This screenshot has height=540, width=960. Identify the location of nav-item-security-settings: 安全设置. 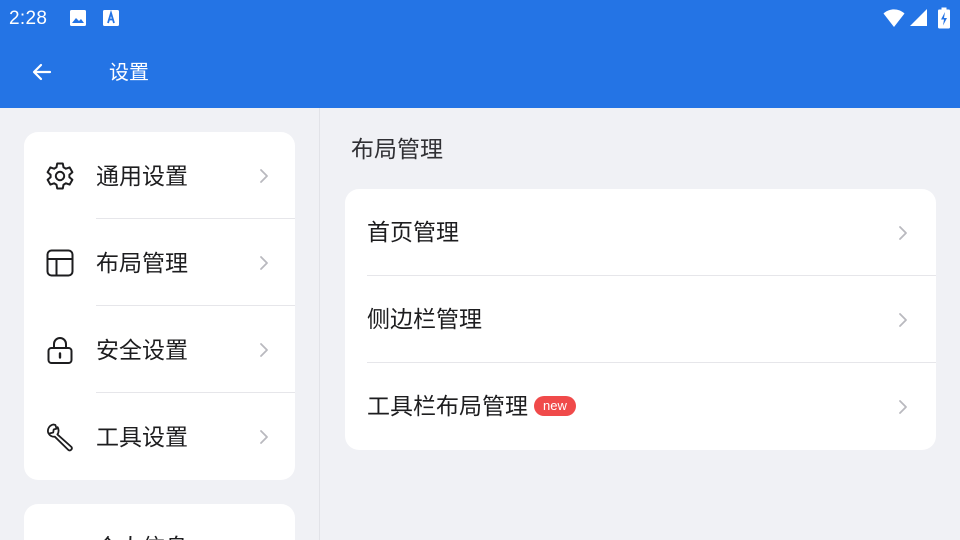
(159, 349).